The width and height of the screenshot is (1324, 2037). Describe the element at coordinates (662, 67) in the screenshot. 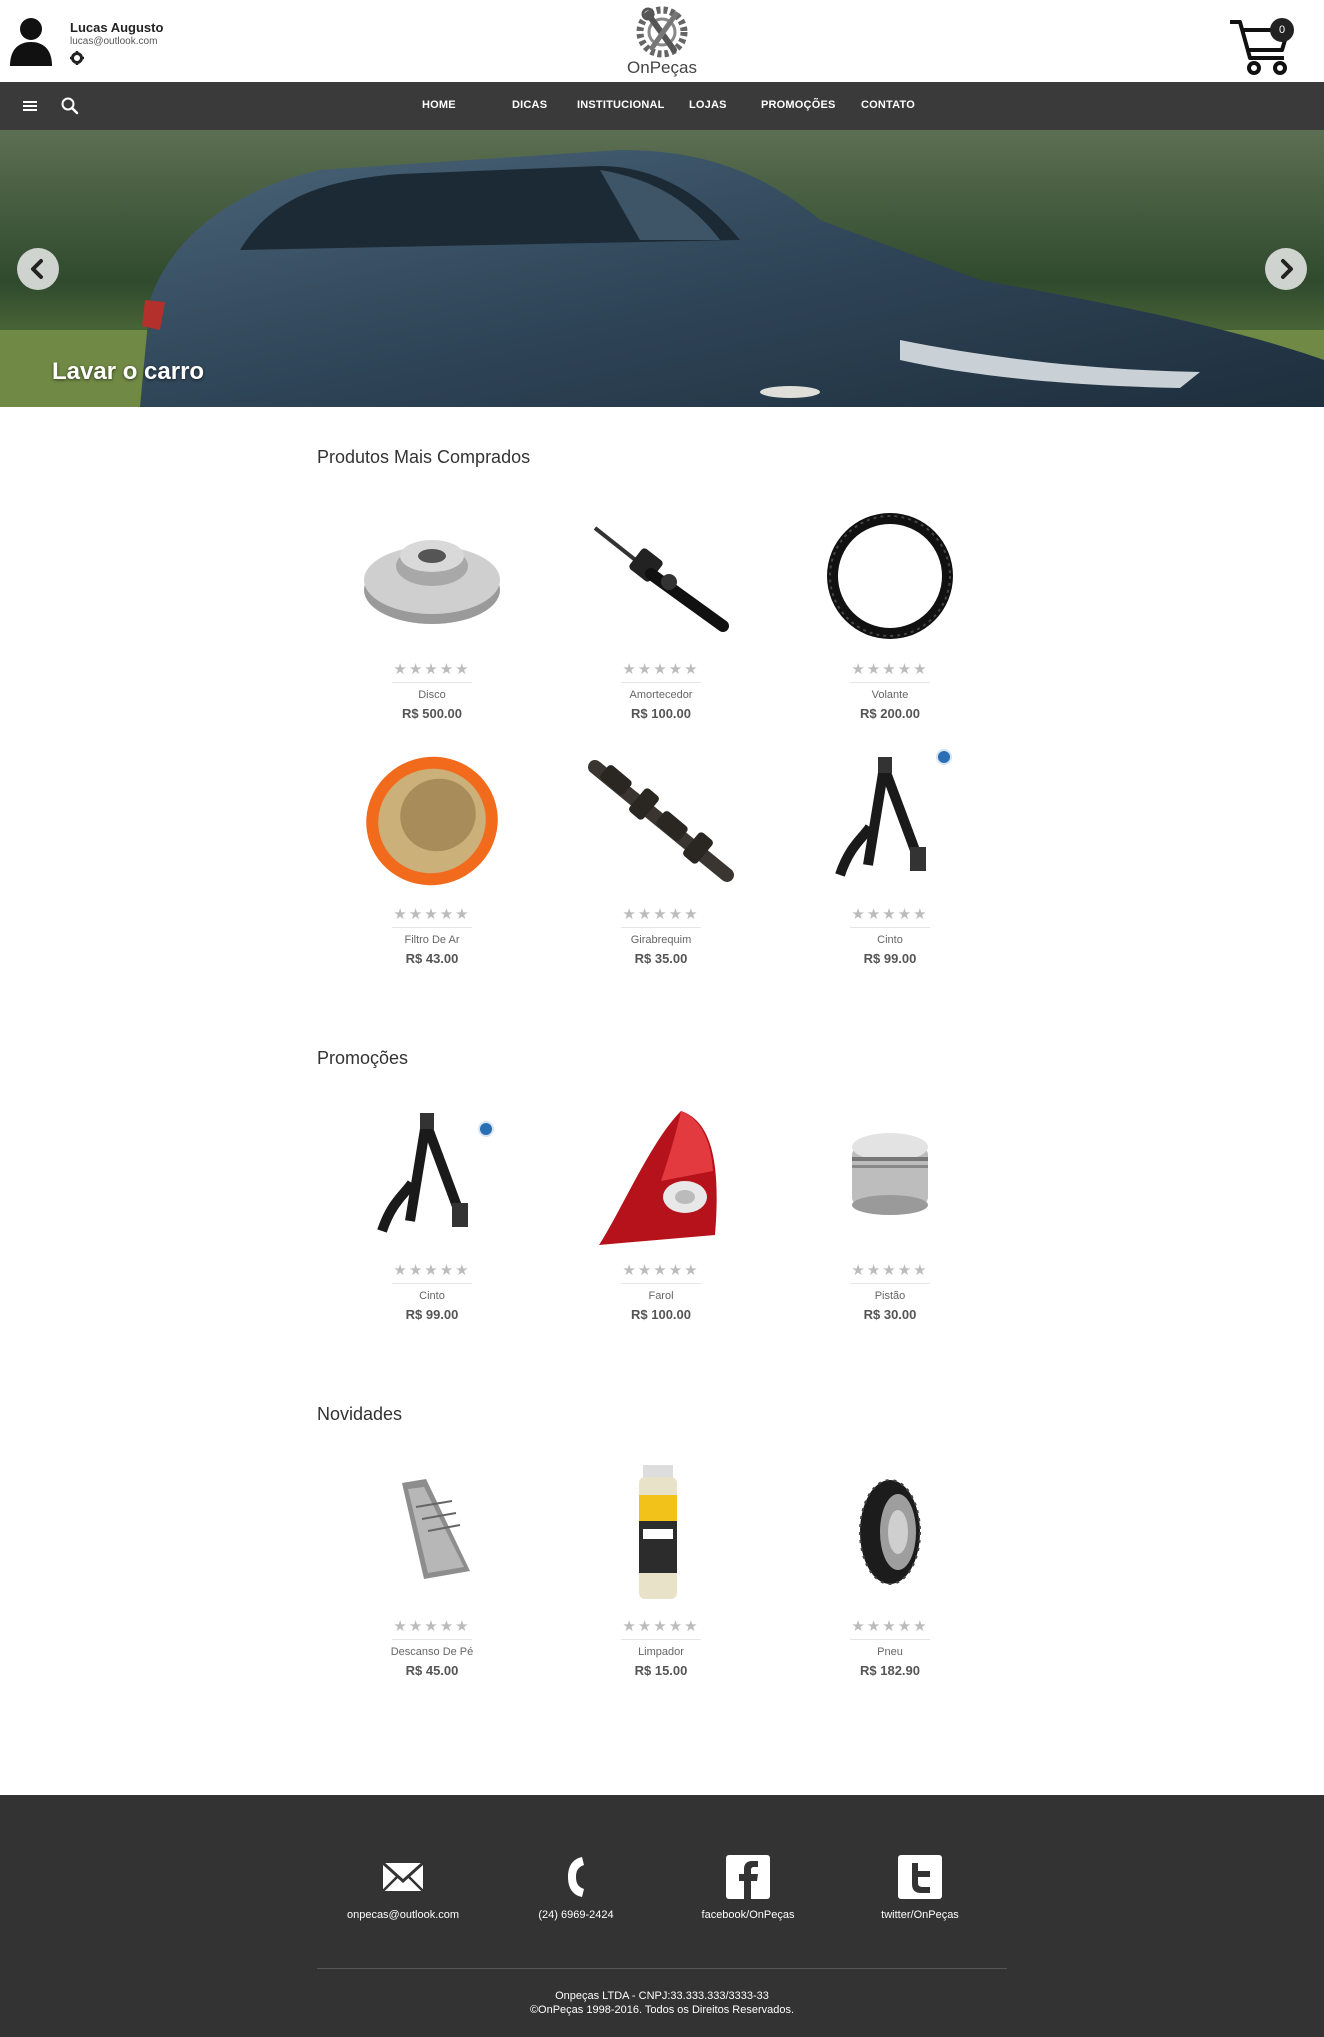

I see `brand-name: OnPeças` at that location.